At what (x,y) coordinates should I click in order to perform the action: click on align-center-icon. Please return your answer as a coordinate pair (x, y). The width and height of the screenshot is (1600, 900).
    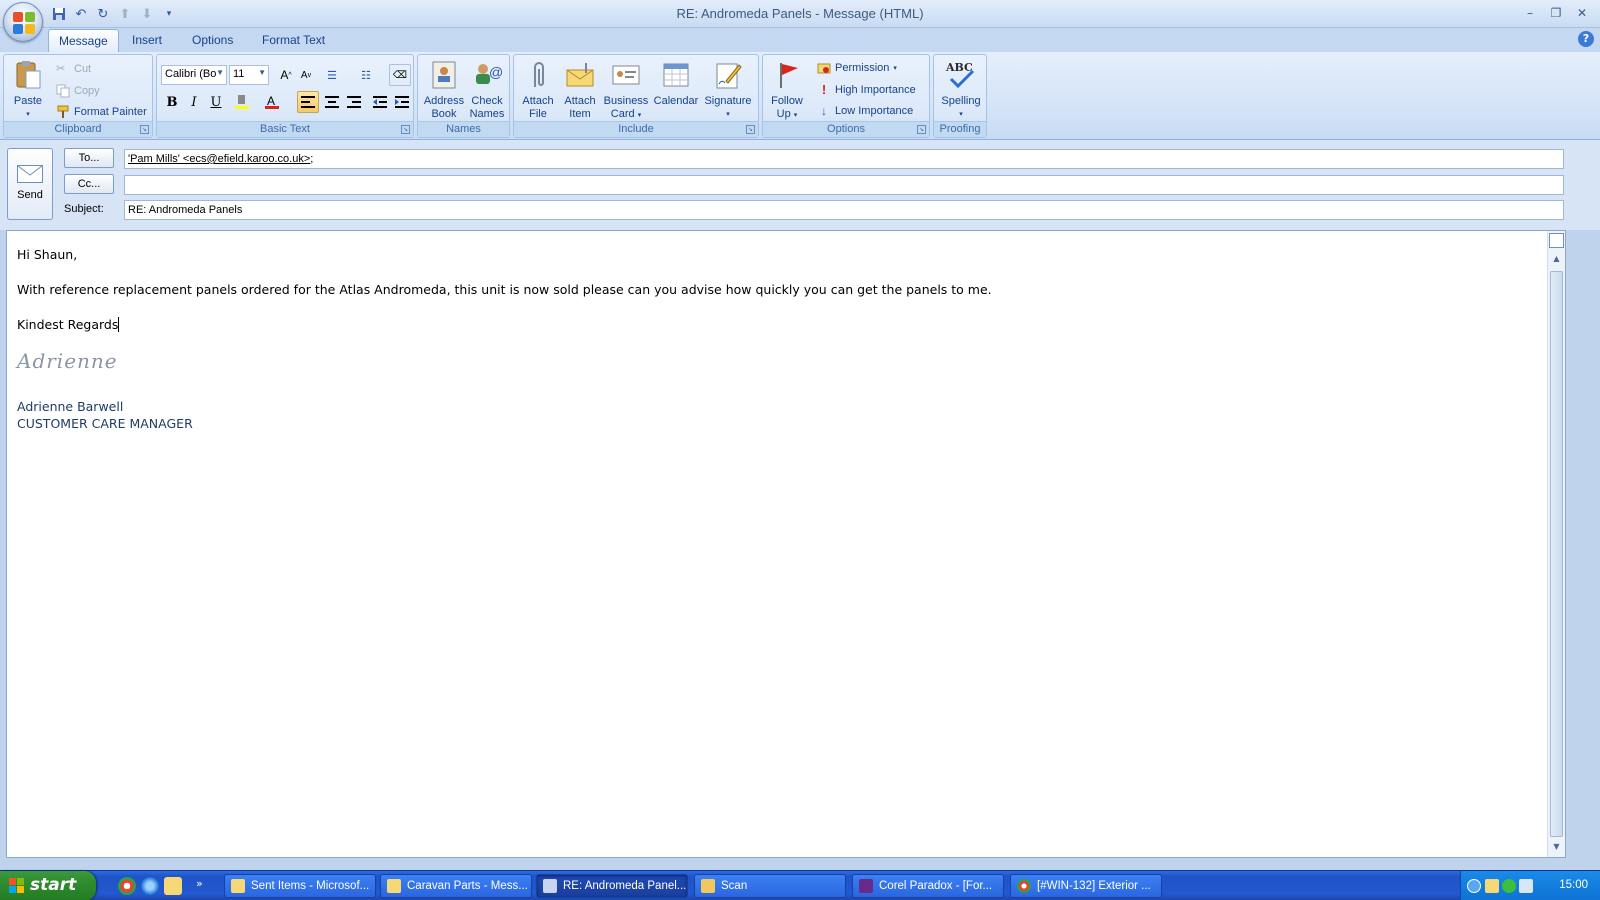
    Looking at the image, I should click on (332, 102).